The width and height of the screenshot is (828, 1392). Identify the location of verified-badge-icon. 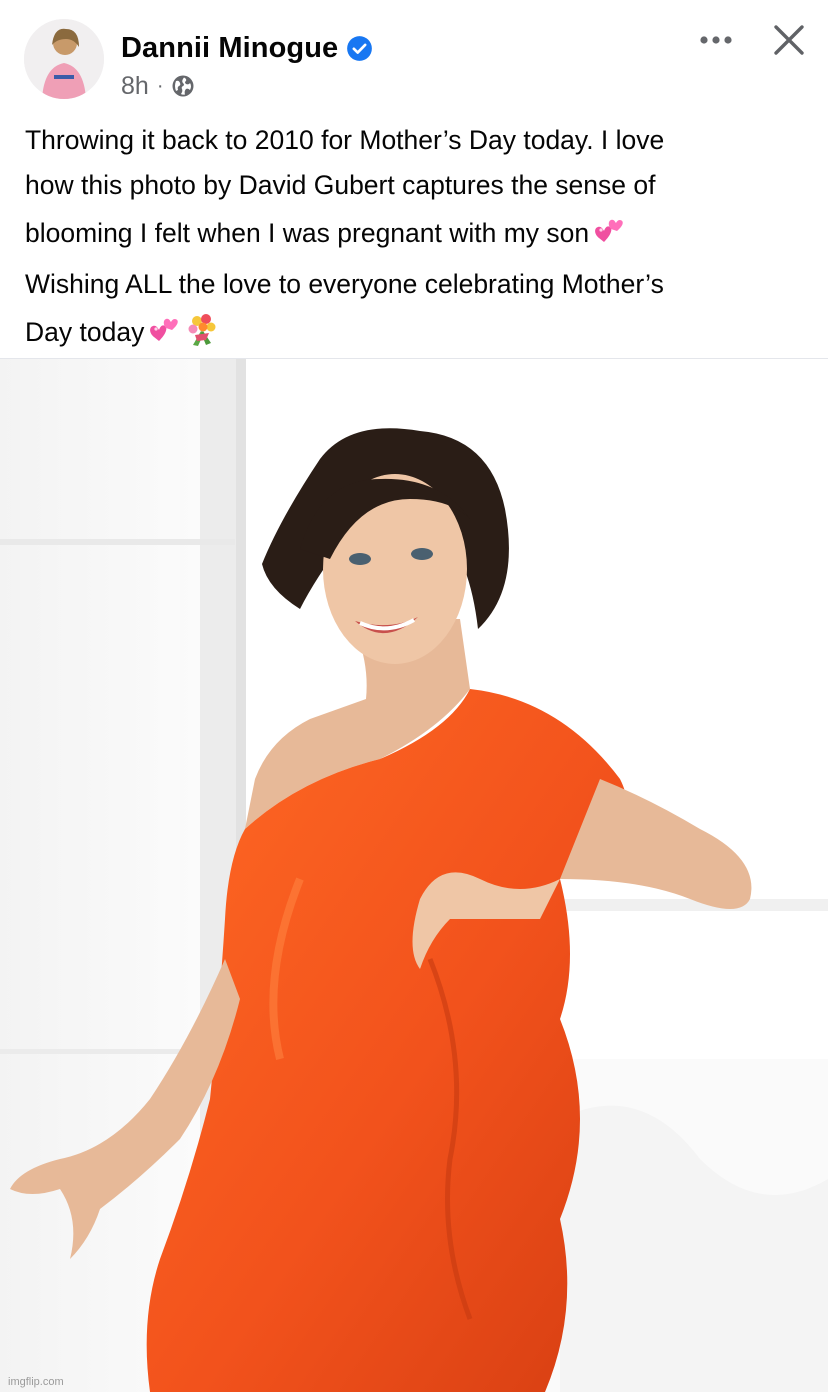
(359, 48).